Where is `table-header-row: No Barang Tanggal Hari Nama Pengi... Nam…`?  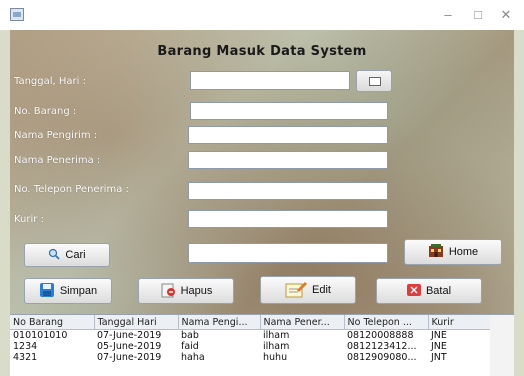 table-header-row: No Barang Tanggal Hari Nama Pengi... Nam… is located at coordinates (250, 322).